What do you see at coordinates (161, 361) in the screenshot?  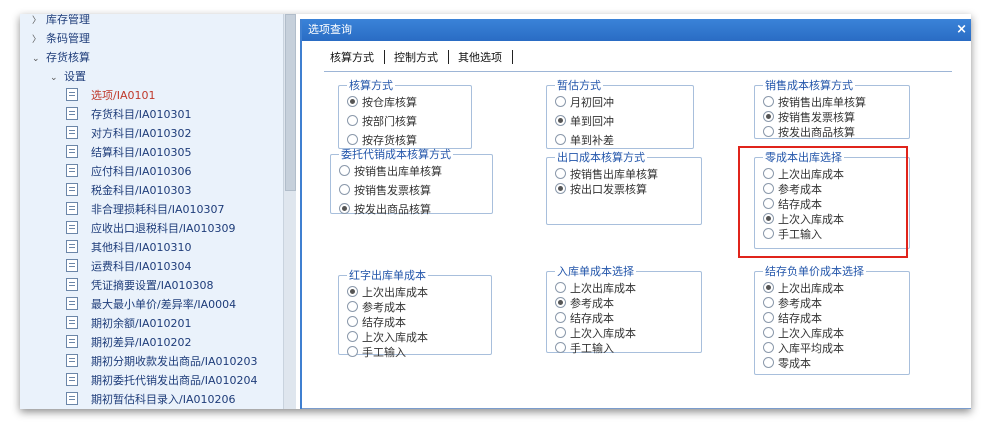 I see `sidebar-item: 期初分期收款发出商品/IA010203` at bounding box center [161, 361].